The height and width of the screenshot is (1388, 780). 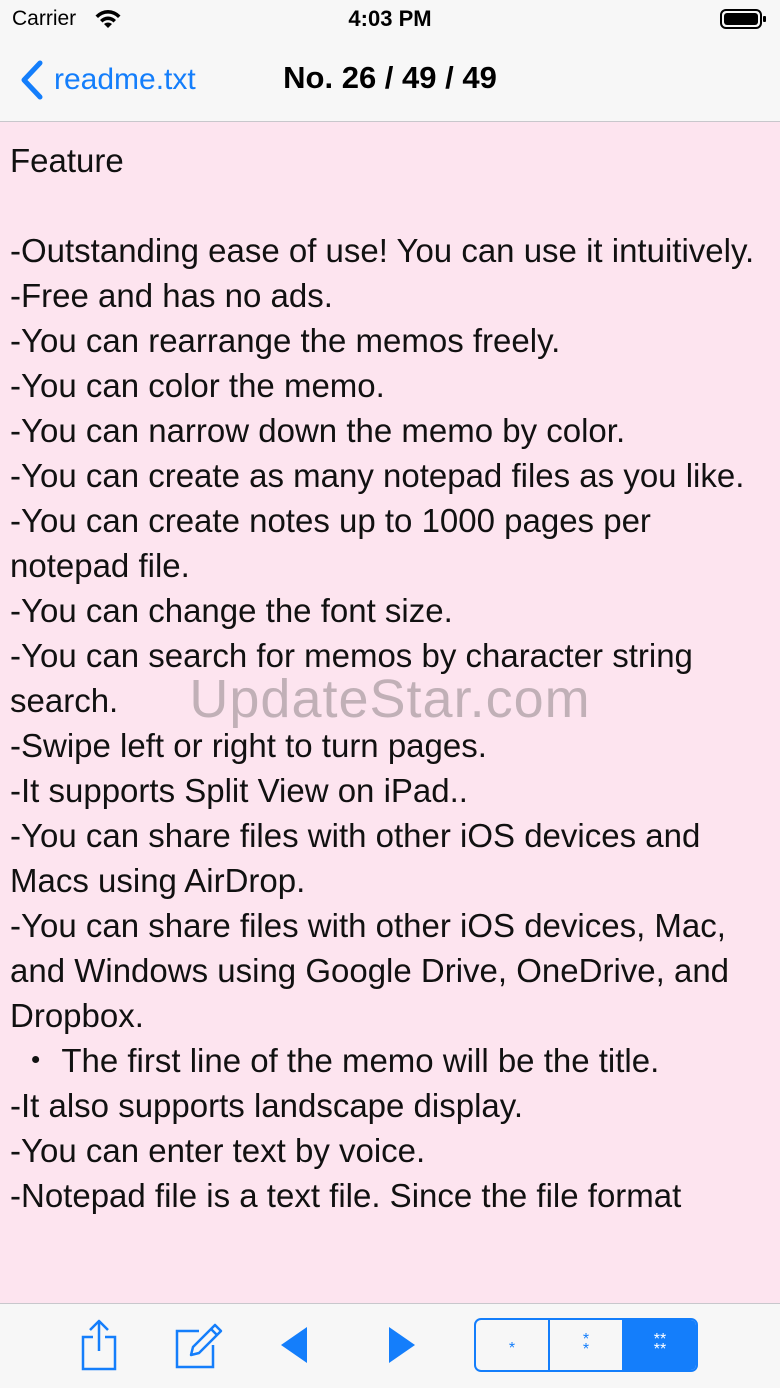 I want to click on status-bar: Carrier 4:03 PM, so click(x=390, y=20).